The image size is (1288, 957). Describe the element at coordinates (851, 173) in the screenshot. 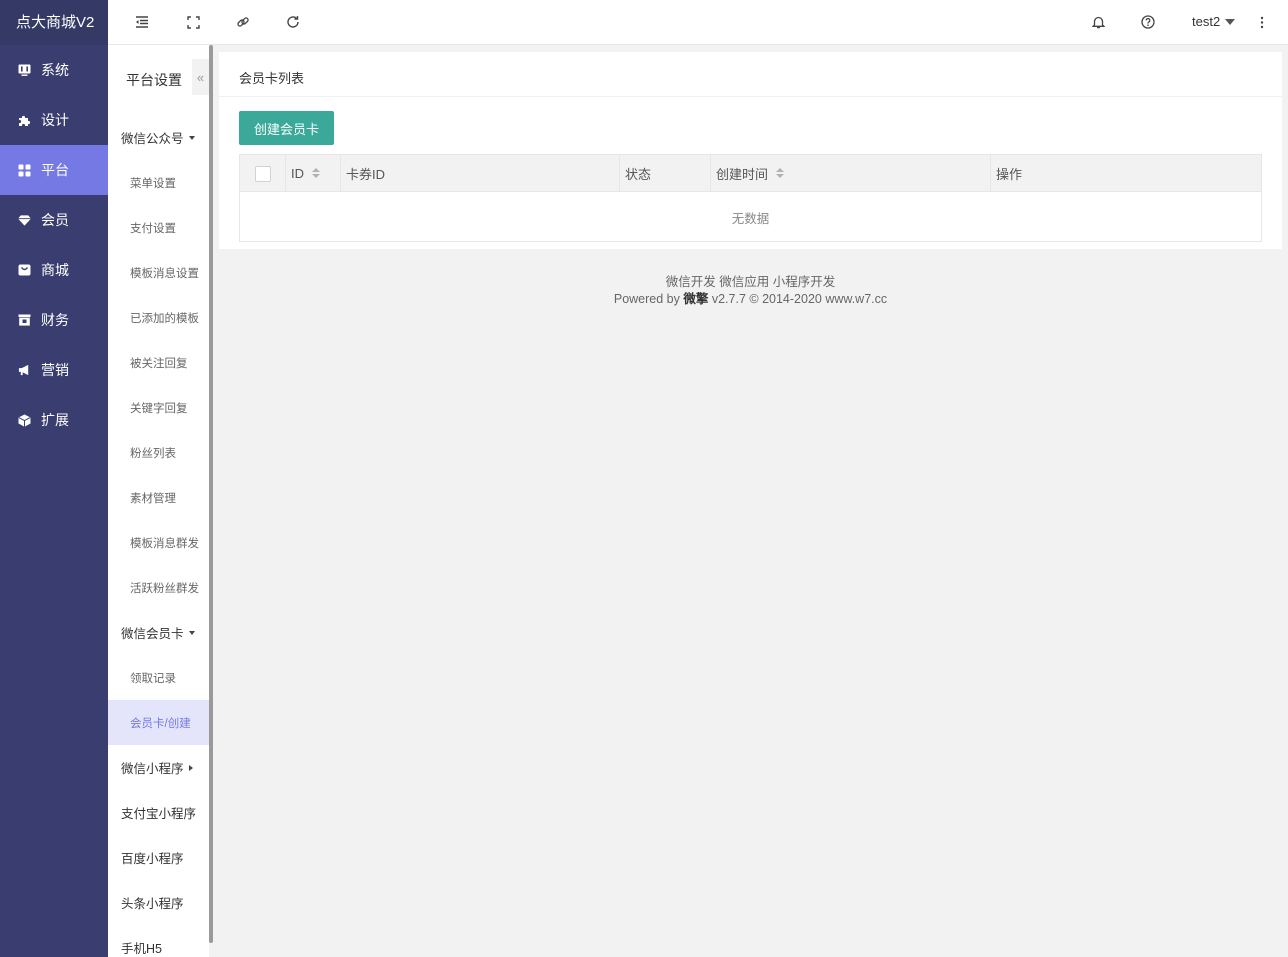

I see `column-created-time: 创建时间` at that location.